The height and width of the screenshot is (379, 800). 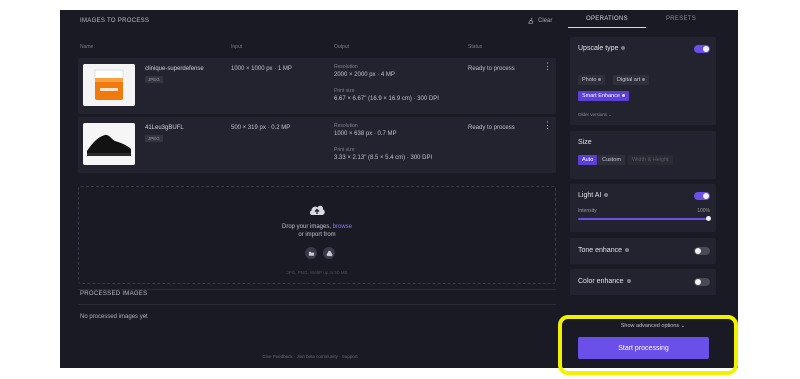 What do you see at coordinates (364, 75) in the screenshot?
I see `output-resolution: 2000 × 2000 px · 4 MP` at bounding box center [364, 75].